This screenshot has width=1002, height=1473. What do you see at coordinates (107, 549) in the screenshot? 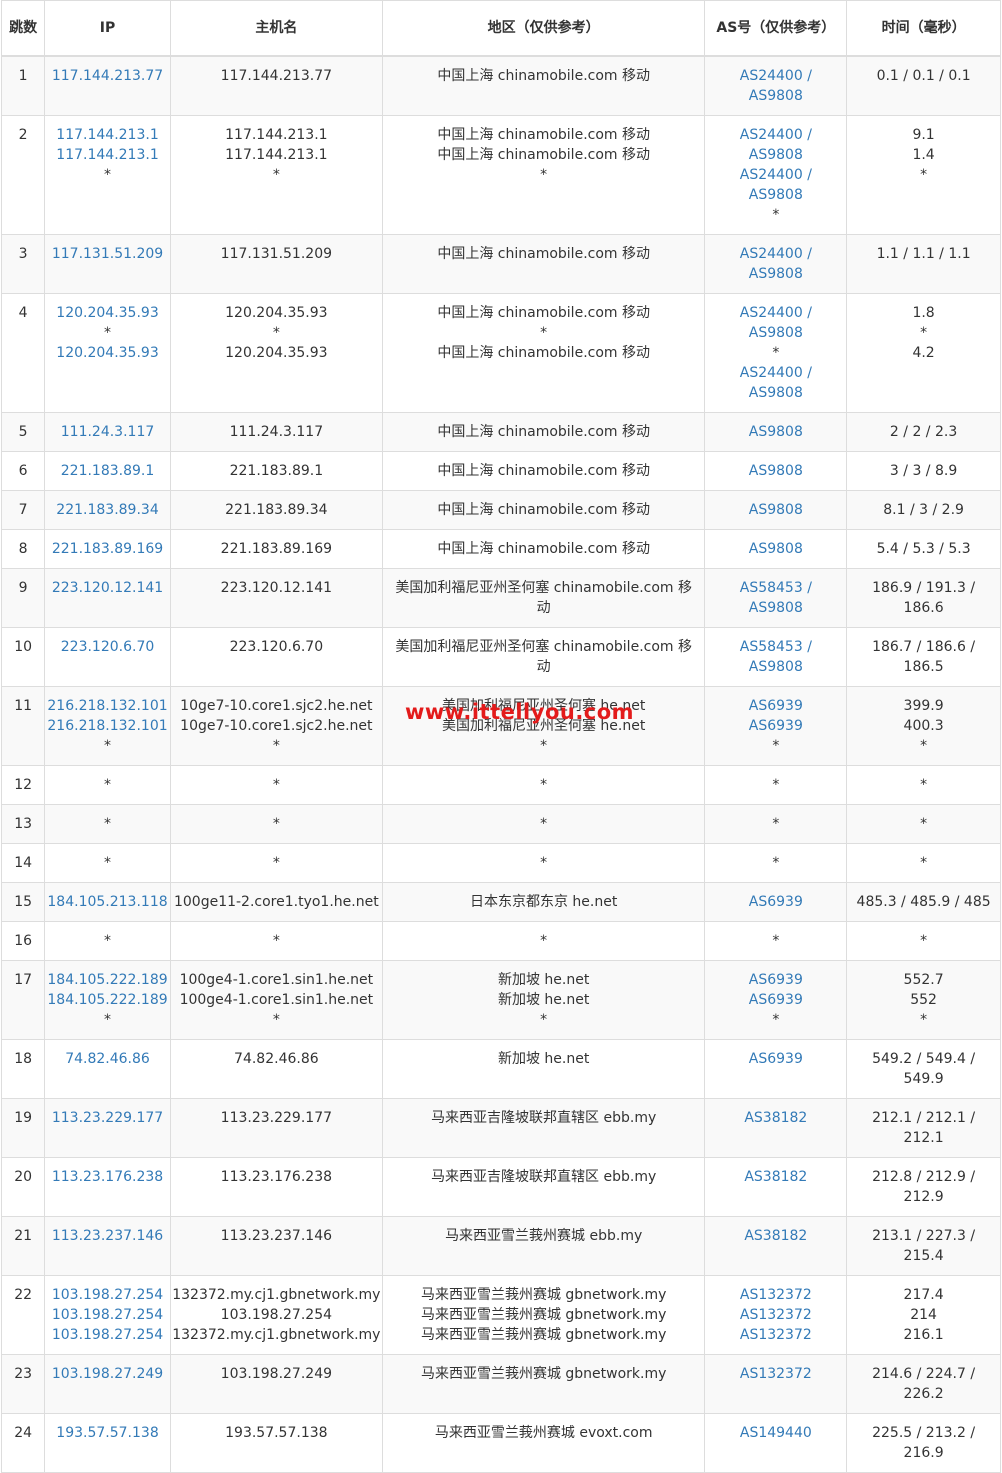
I see `ip-link: 221.183.89.169` at bounding box center [107, 549].